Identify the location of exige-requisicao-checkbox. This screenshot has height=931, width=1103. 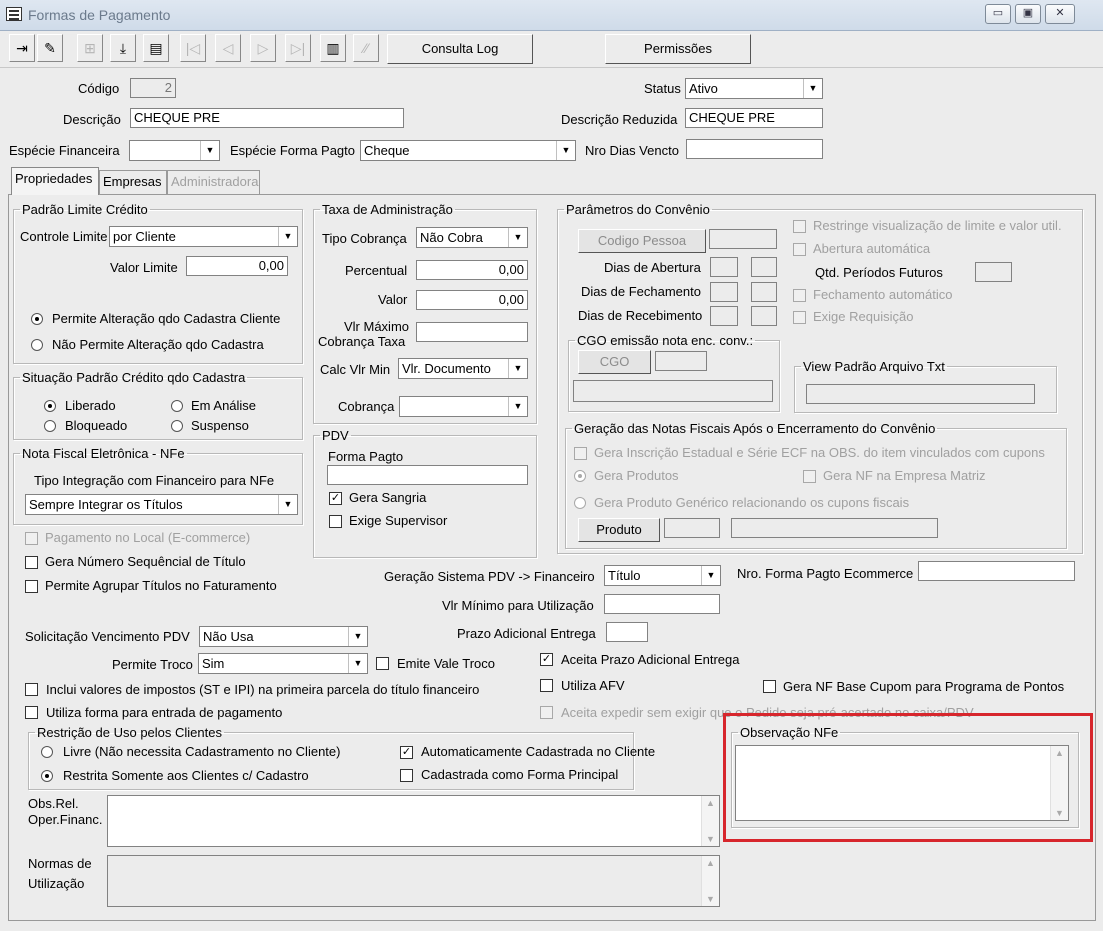
(799, 317).